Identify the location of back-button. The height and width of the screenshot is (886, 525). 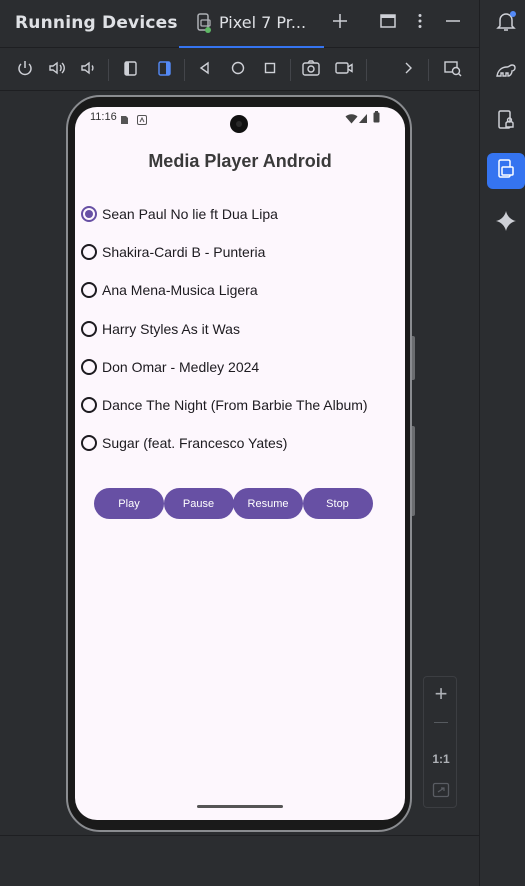
(205, 70).